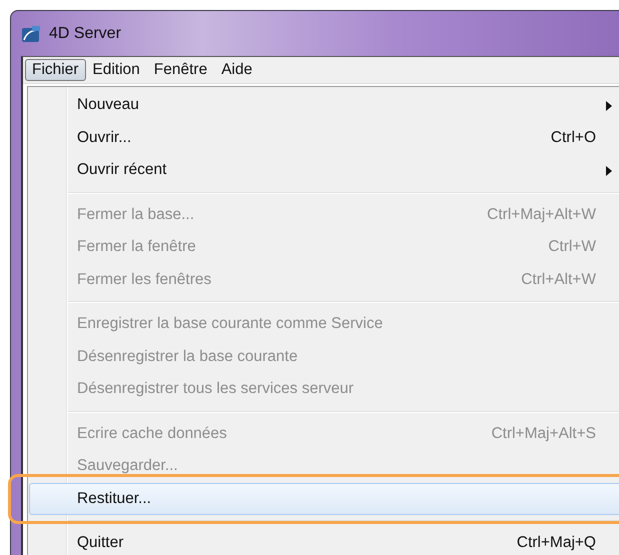 Image resolution: width=619 pixels, height=555 pixels. Describe the element at coordinates (31, 33) in the screenshot. I see `app-icon` at that location.